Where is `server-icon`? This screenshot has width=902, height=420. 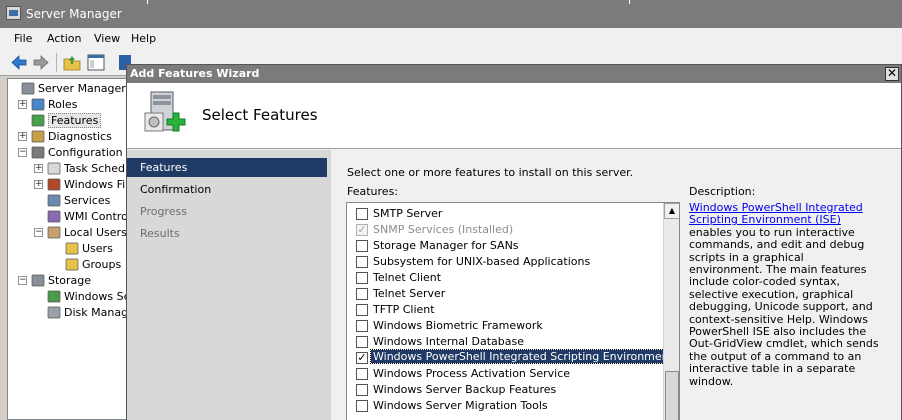
server-icon is located at coordinates (28, 88).